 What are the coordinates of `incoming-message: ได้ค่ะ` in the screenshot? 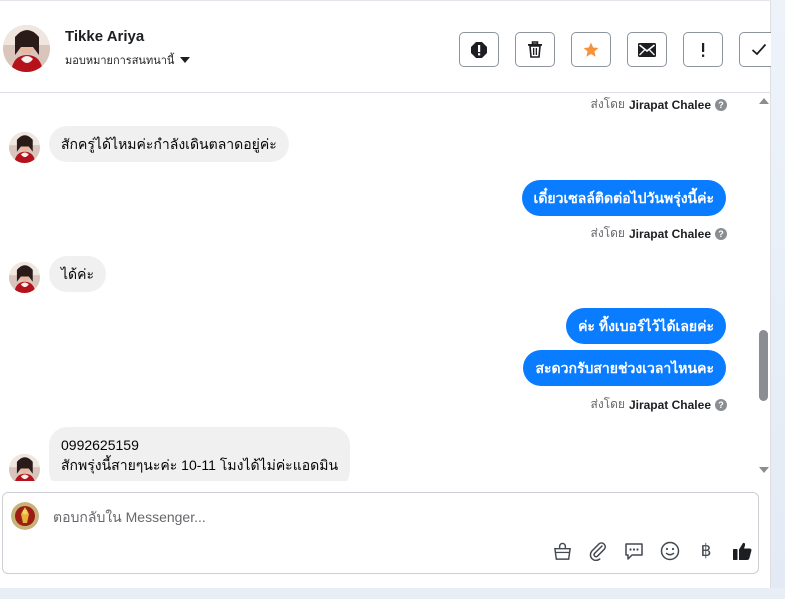 It's located at (78, 274).